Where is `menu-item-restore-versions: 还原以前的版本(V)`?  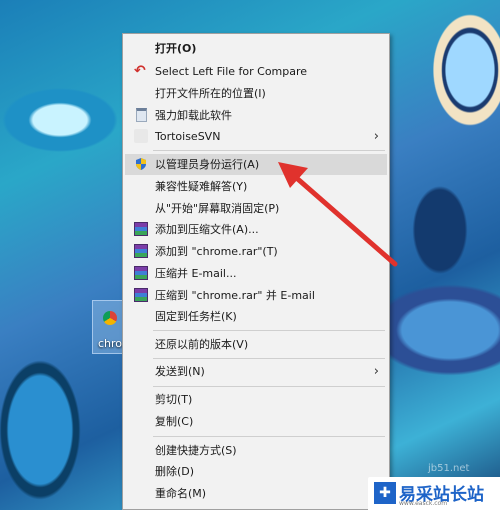
menu-item-restore-versions: 还原以前的版本(V) is located at coordinates (256, 344).